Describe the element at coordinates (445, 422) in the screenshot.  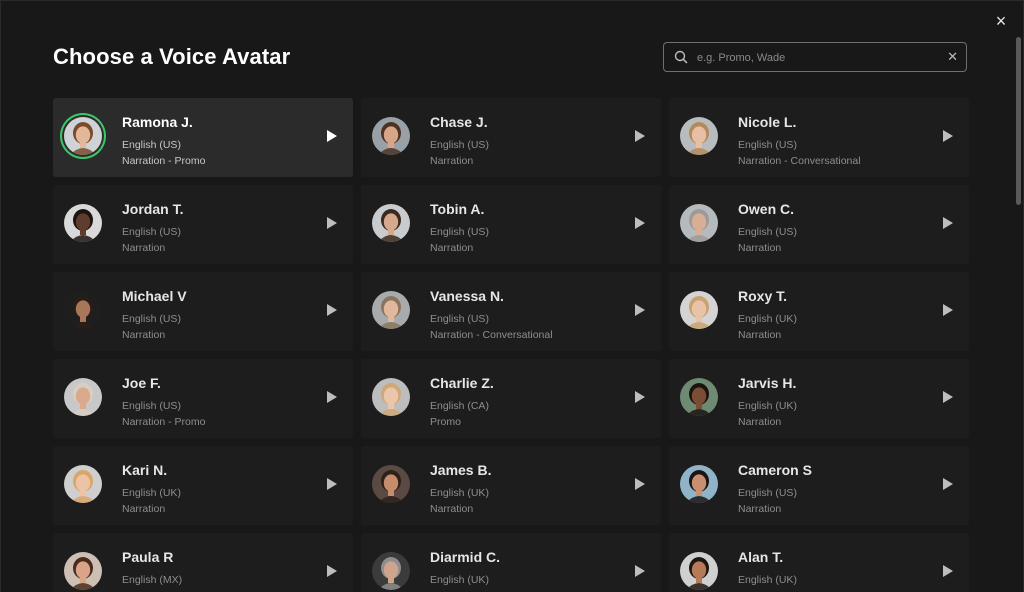
I see `voice-category: Promo` at that location.